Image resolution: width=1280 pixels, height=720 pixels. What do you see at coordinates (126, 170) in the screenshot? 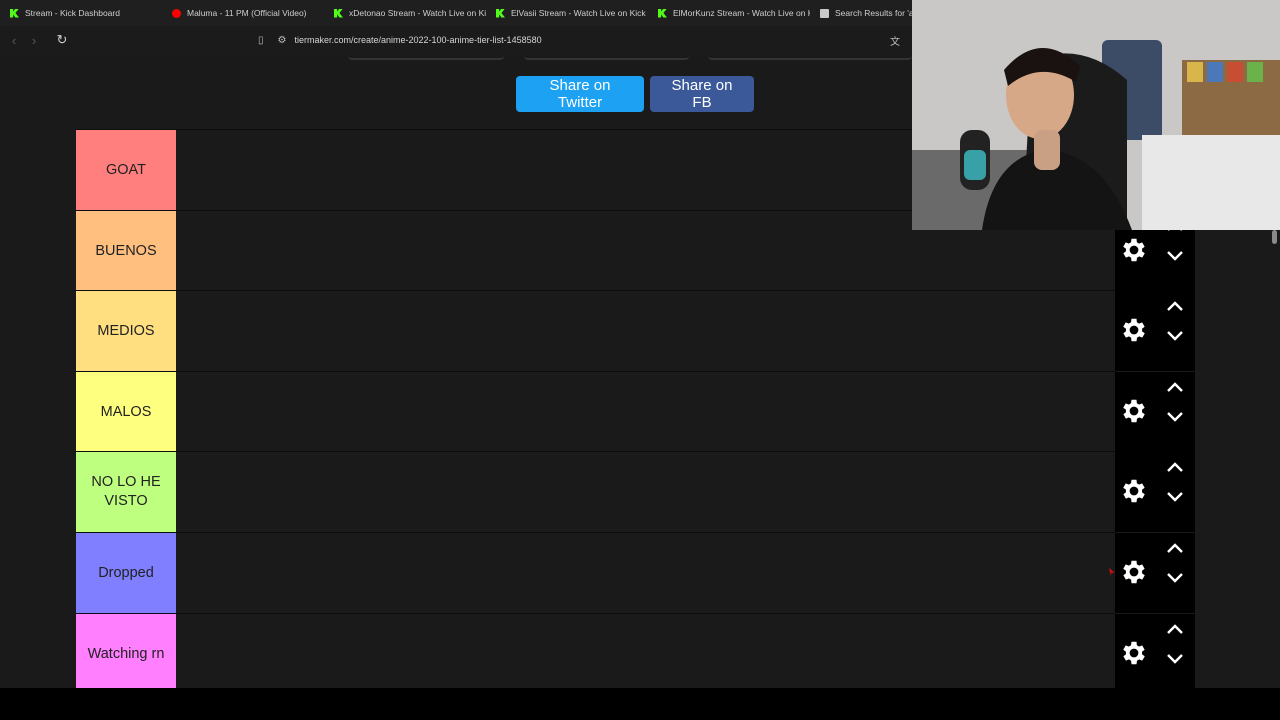
I see `tier-label: GOAT` at bounding box center [126, 170].